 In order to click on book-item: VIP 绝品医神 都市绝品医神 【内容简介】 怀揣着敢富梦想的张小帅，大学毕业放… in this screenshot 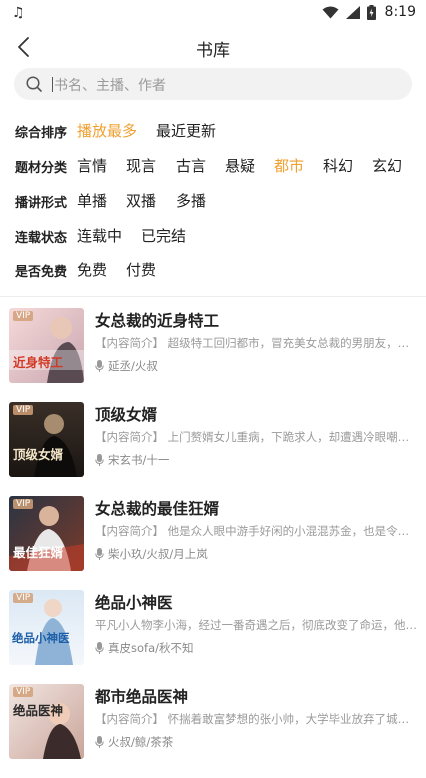, I will do `click(213, 731)`.